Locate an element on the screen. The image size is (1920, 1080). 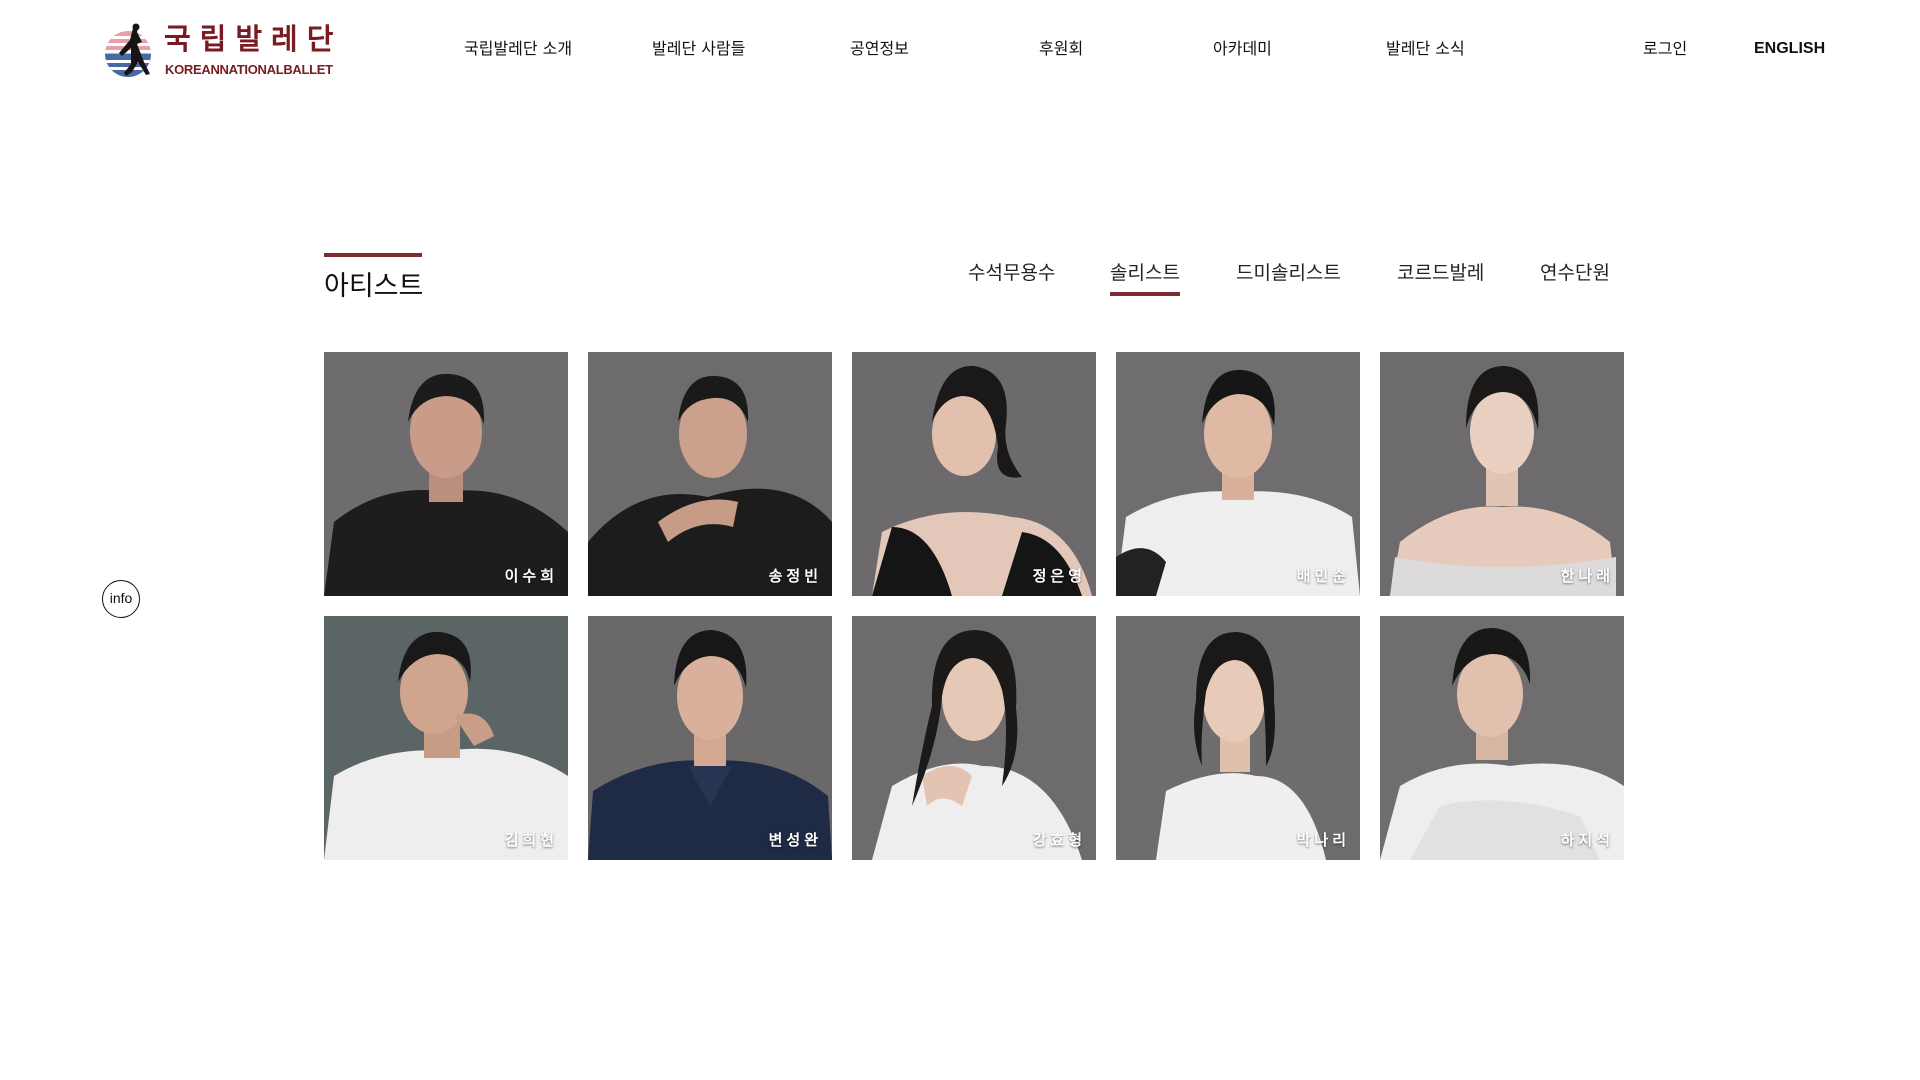
tab-demi-soloist: 드미솔리스트 is located at coordinates (1288, 276).